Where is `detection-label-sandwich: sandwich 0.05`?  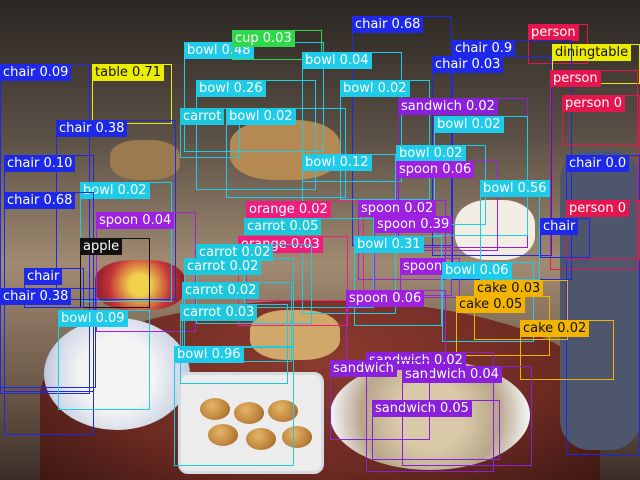
detection-label-sandwich: sandwich 0.05 is located at coordinates (422, 408).